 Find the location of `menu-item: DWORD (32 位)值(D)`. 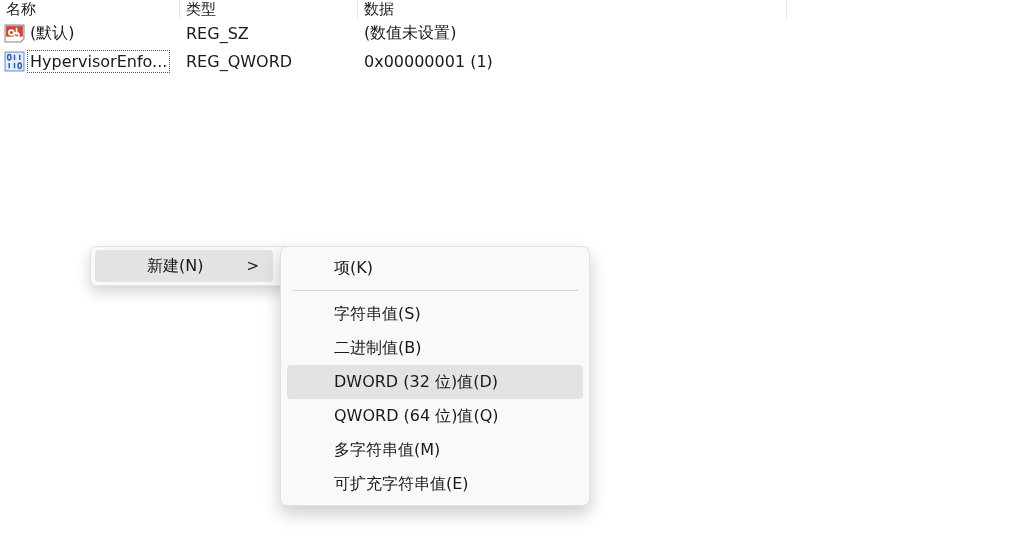

menu-item: DWORD (32 位)值(D) is located at coordinates (435, 382).